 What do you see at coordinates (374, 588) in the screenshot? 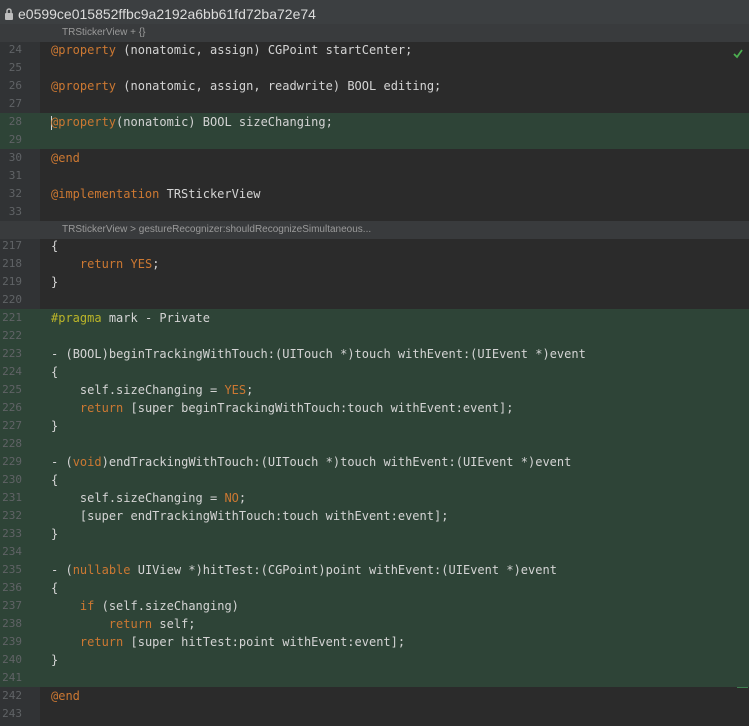
I see `code-line: 236 {` at bounding box center [374, 588].